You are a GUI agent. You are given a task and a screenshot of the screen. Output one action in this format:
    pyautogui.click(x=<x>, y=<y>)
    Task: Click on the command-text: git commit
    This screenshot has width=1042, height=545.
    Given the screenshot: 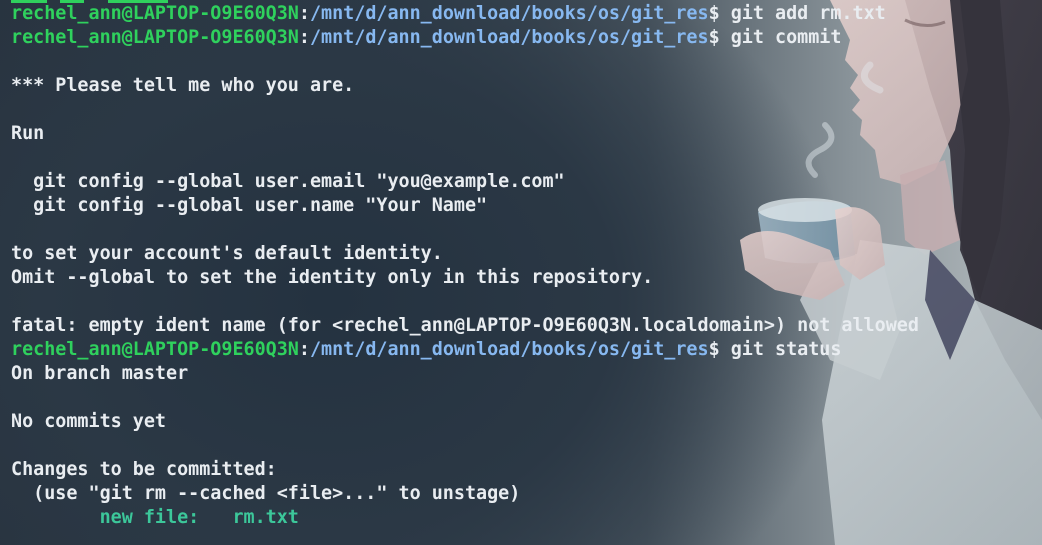 What is the action you would take?
    pyautogui.click(x=780, y=37)
    